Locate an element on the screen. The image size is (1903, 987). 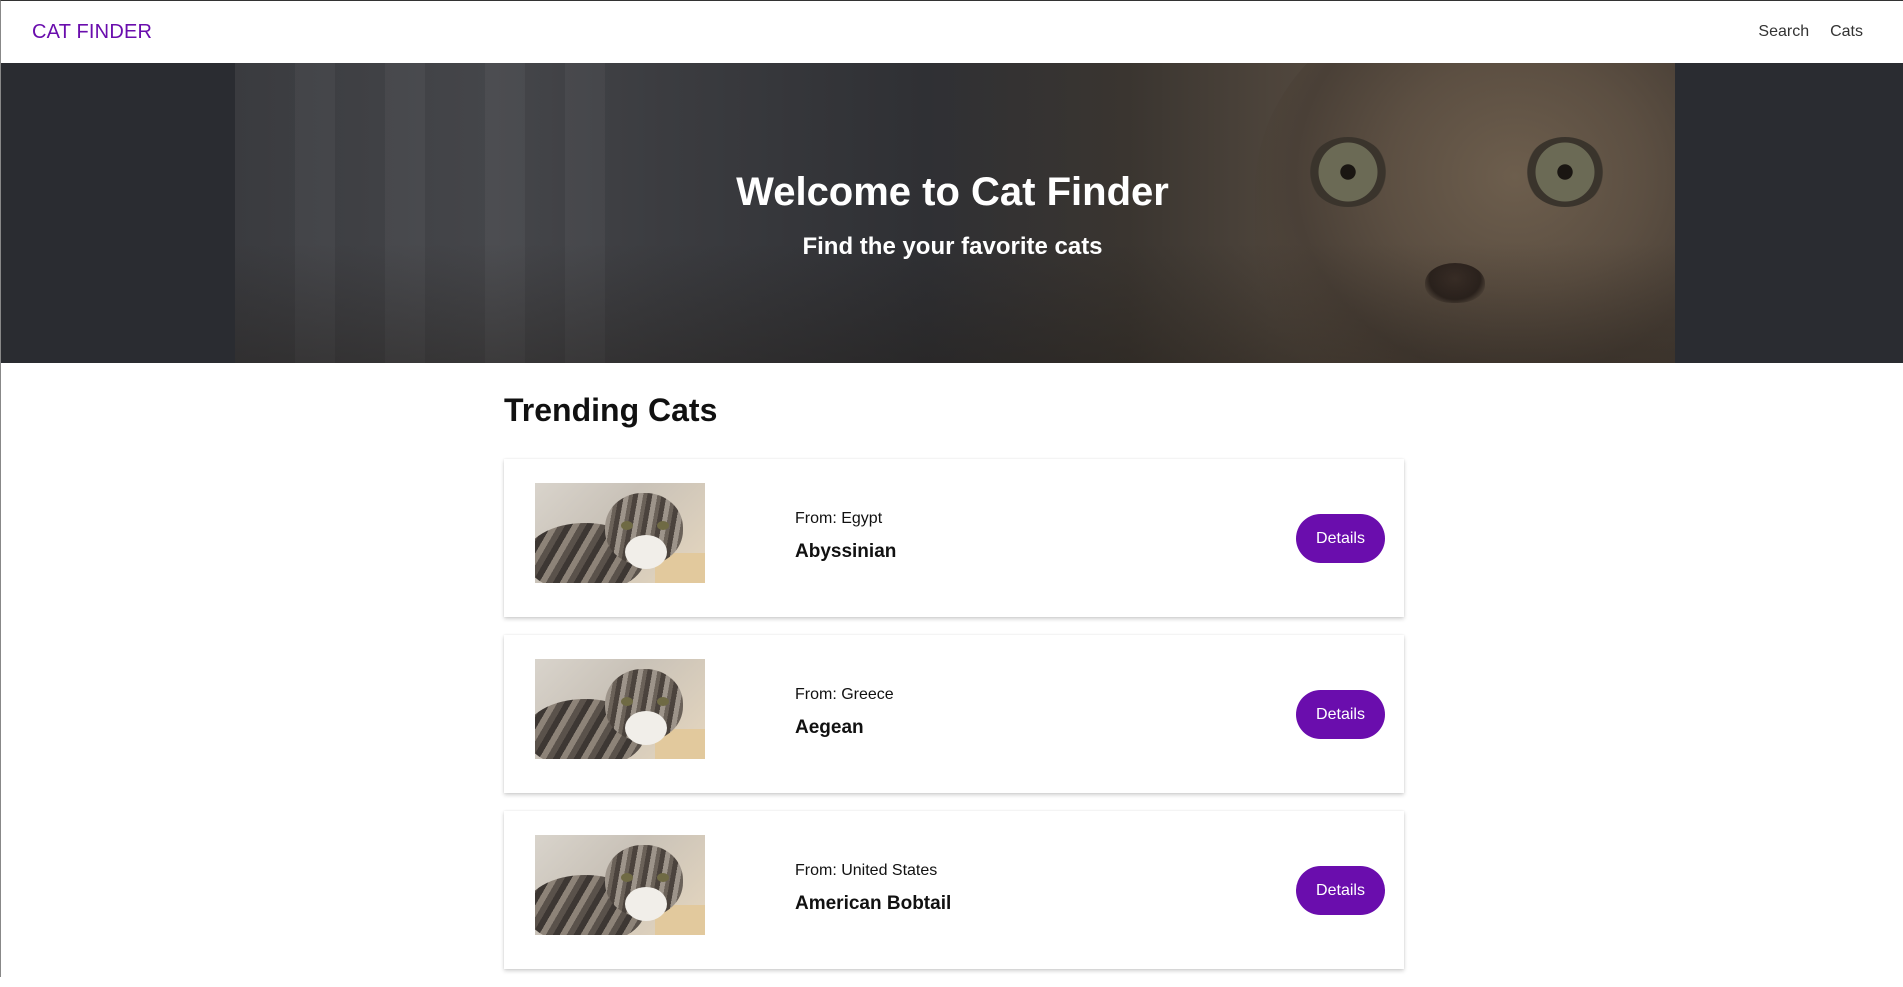
cat-origin: From: Egypt is located at coordinates (839, 518).